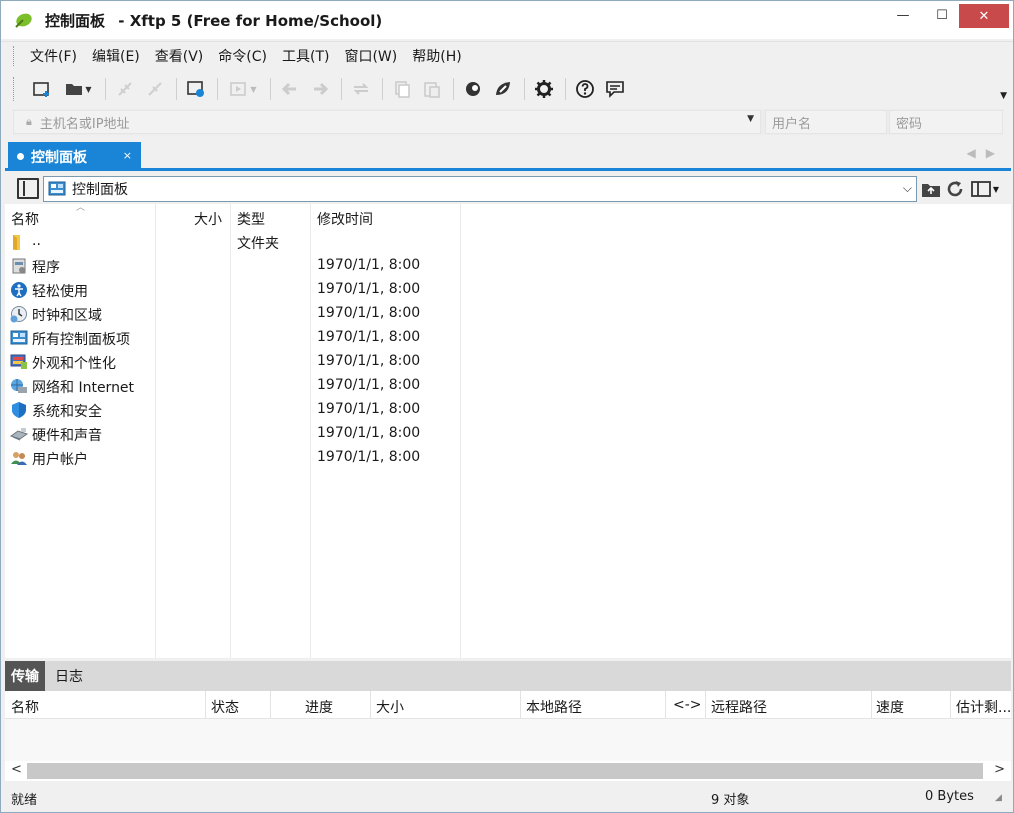  What do you see at coordinates (290, 89) in the screenshot?
I see `back-button` at bounding box center [290, 89].